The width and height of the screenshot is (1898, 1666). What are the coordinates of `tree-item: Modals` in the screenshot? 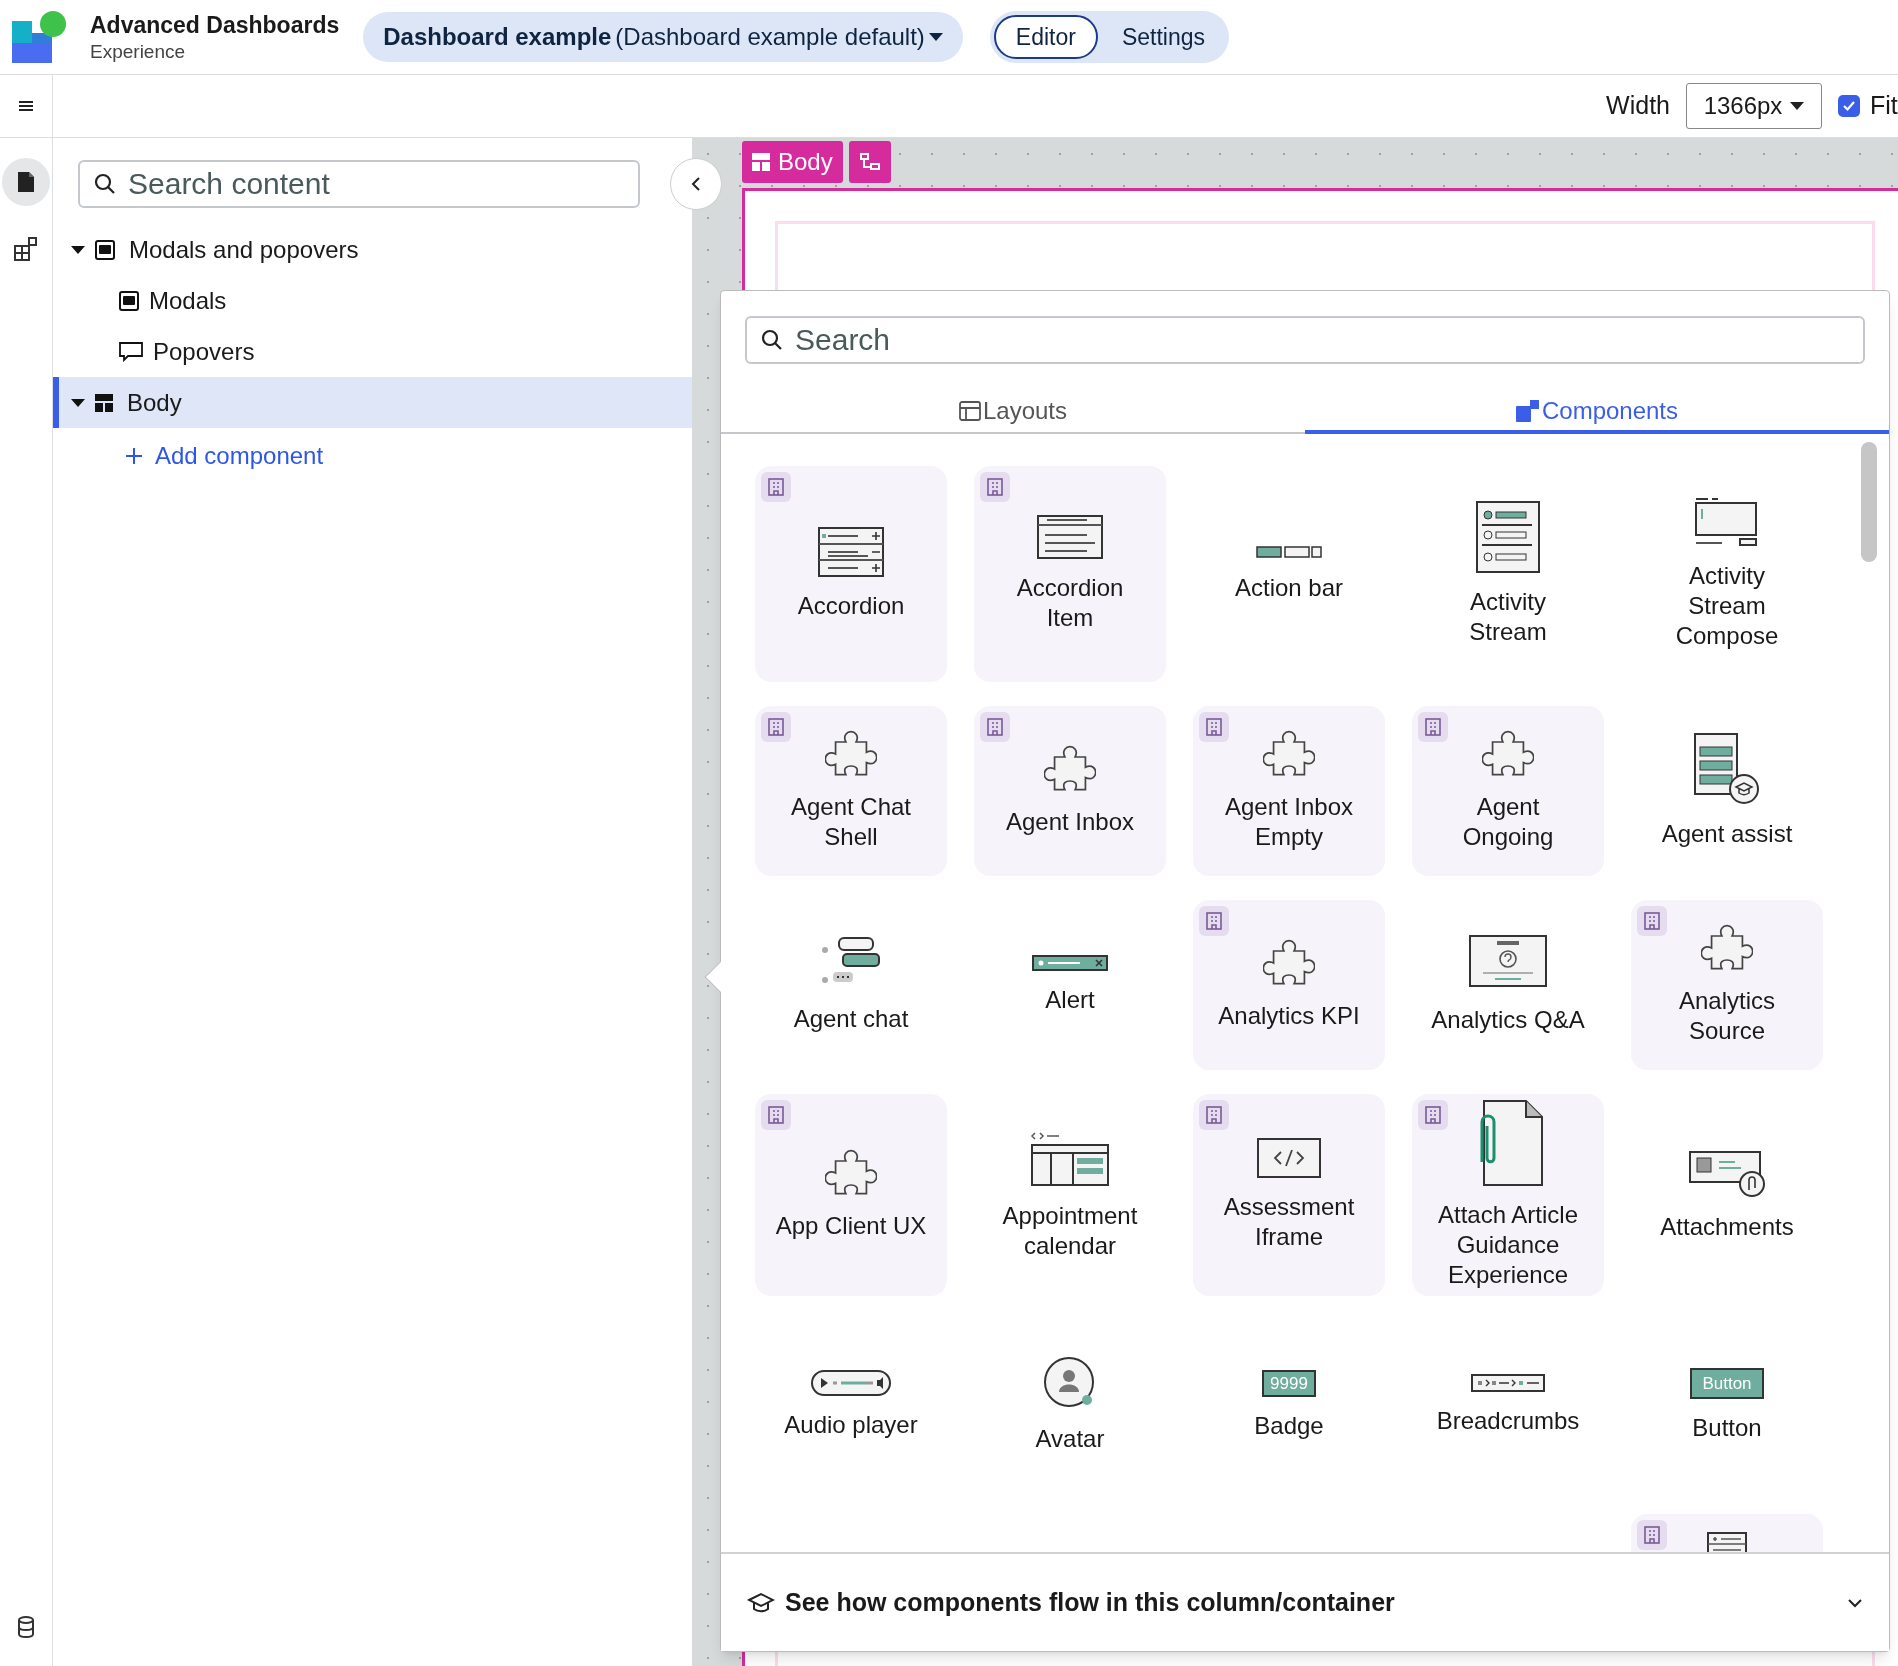 It's located at (372, 300).